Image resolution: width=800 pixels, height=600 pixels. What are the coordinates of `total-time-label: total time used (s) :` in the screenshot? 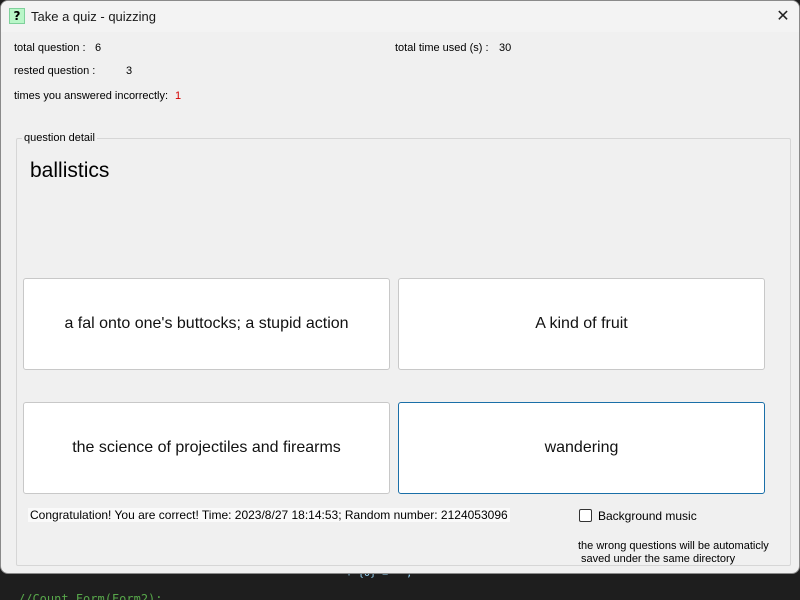 It's located at (442, 48).